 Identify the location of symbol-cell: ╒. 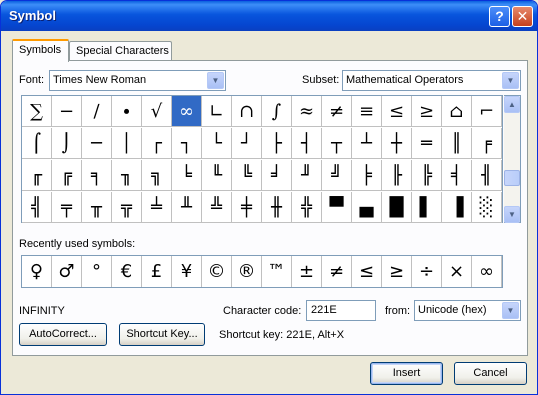
(487, 143).